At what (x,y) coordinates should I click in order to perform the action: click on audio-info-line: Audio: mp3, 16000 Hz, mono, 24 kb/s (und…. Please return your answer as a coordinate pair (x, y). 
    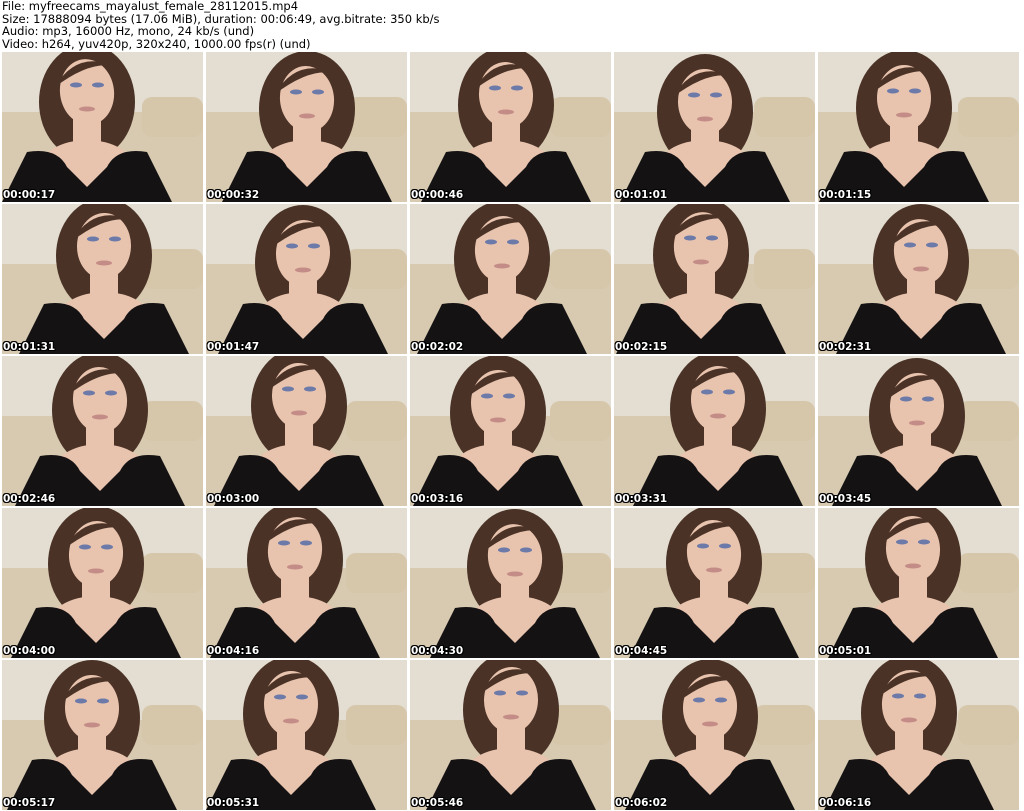
    Looking at the image, I should click on (128, 31).